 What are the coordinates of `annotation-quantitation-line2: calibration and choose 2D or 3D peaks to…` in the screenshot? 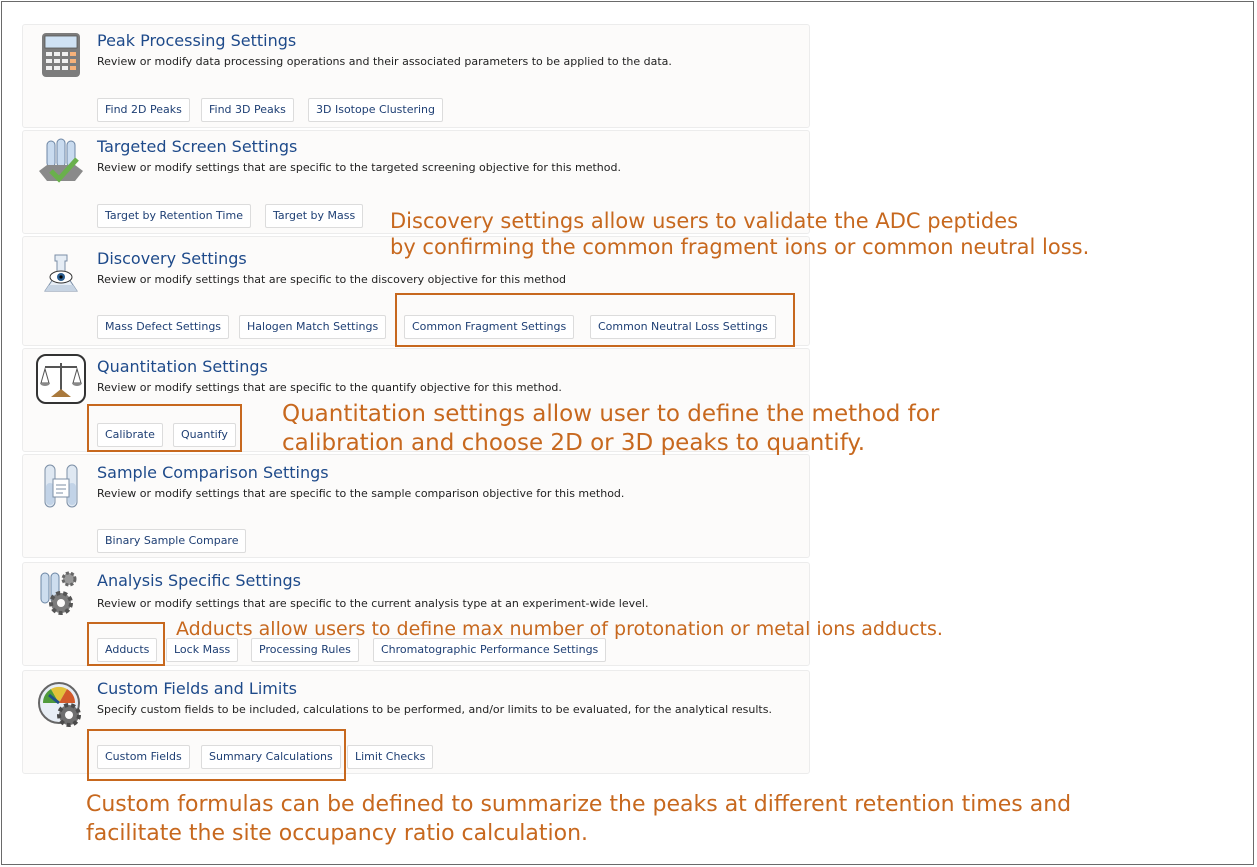 It's located at (574, 443).